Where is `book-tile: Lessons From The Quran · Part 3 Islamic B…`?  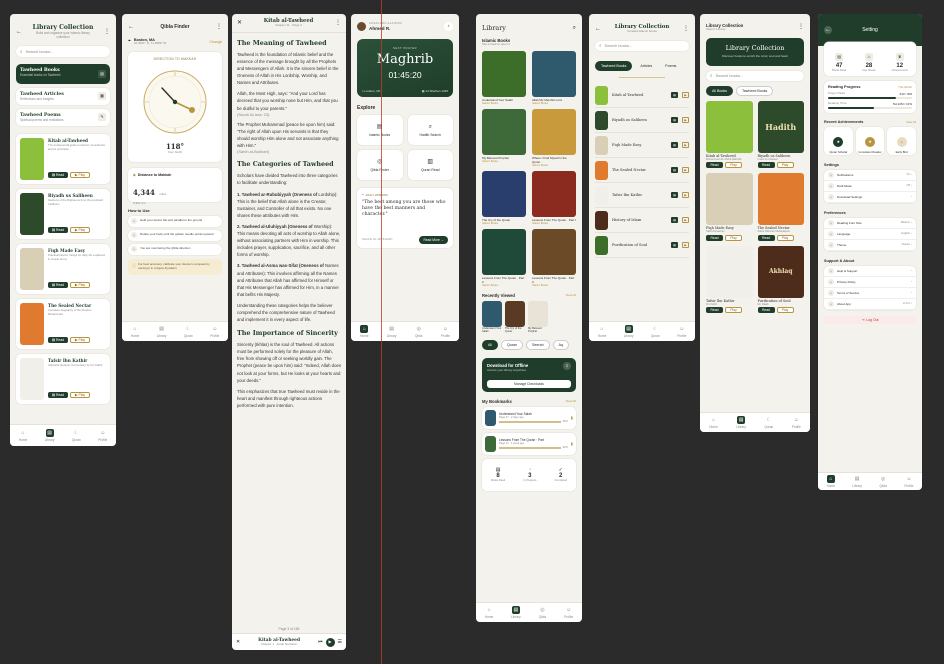 book-tile: Lessons From The Quran · Part 3 Islamic B… is located at coordinates (554, 257).